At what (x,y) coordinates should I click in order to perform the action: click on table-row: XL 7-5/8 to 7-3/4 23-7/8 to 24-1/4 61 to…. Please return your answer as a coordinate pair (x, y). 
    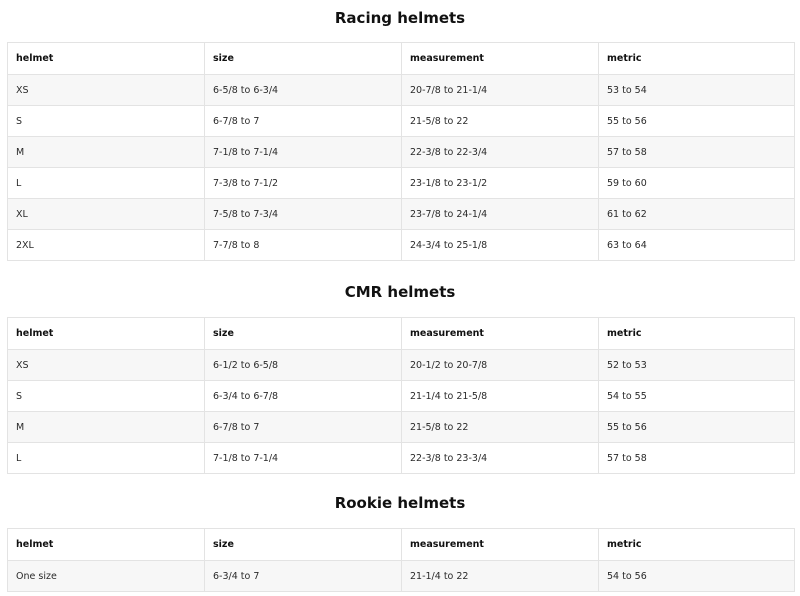
    Looking at the image, I should click on (401, 214).